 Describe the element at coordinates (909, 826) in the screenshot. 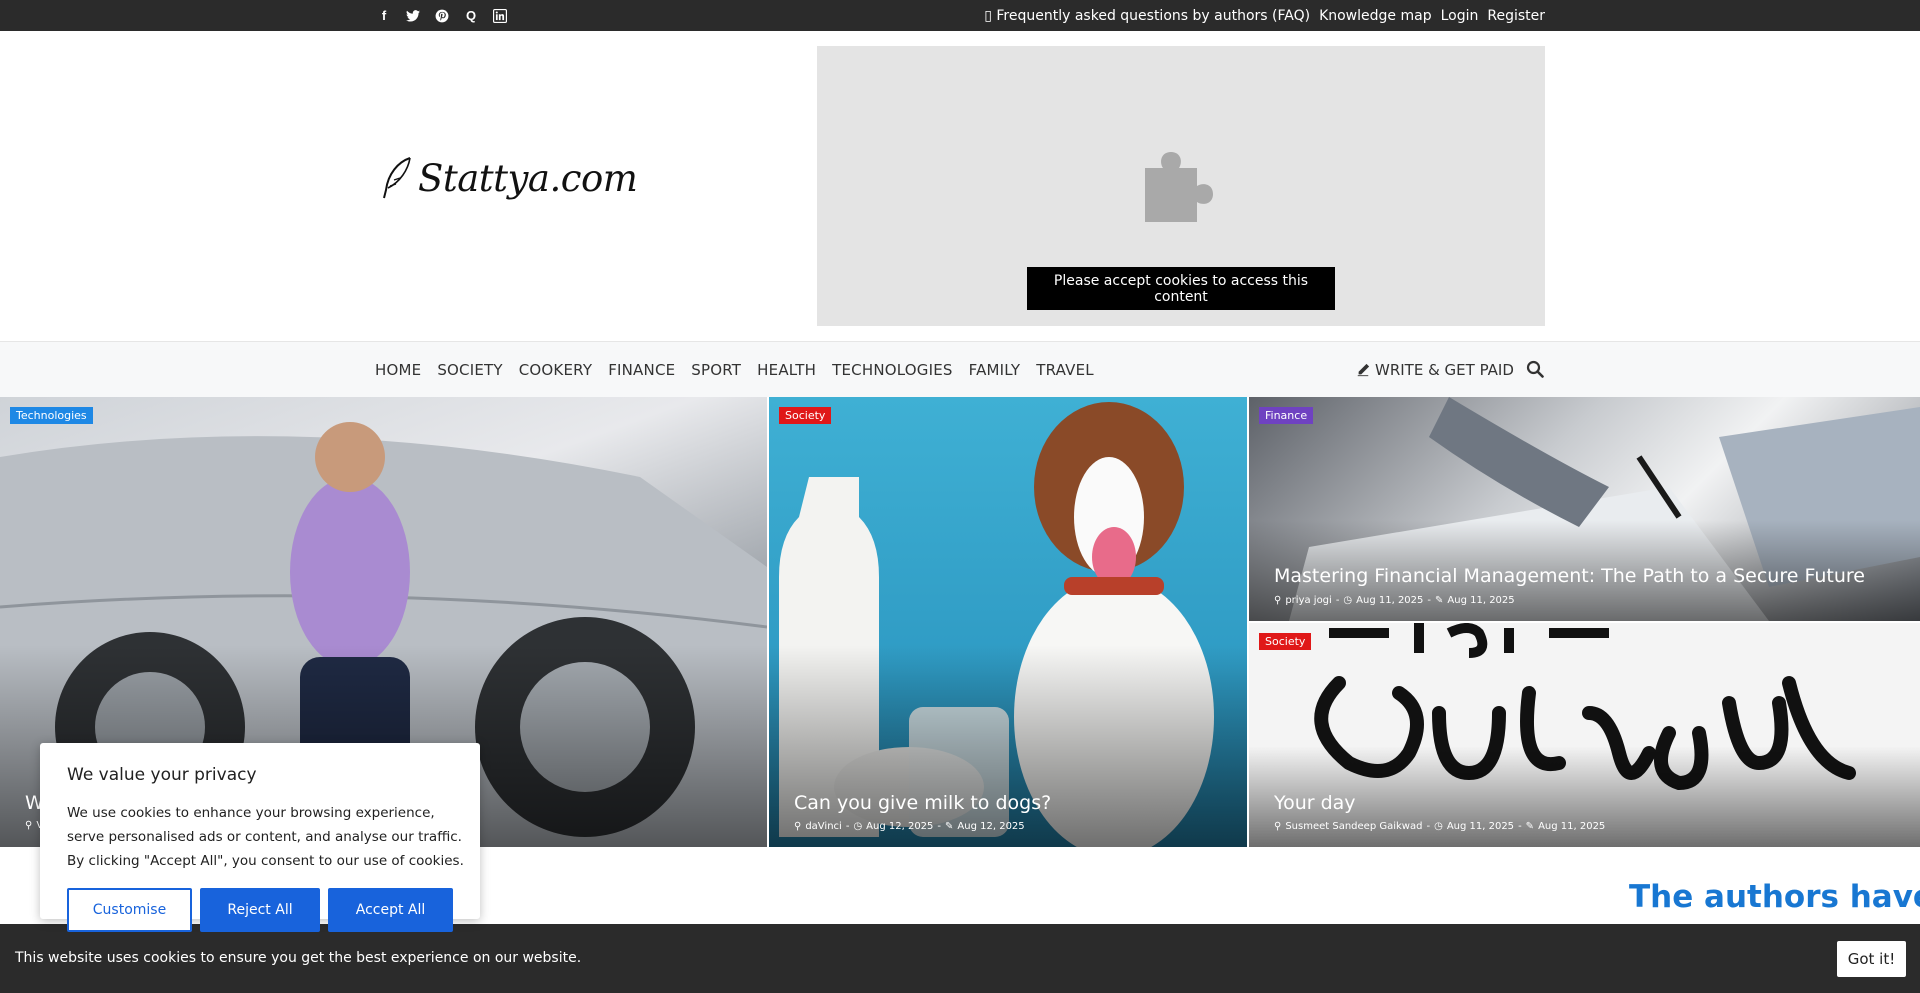

I see `card-meta: ⚲ daVinci - ◷ Aug 12, 2025 - ✎ Aug 12, 2025` at that location.